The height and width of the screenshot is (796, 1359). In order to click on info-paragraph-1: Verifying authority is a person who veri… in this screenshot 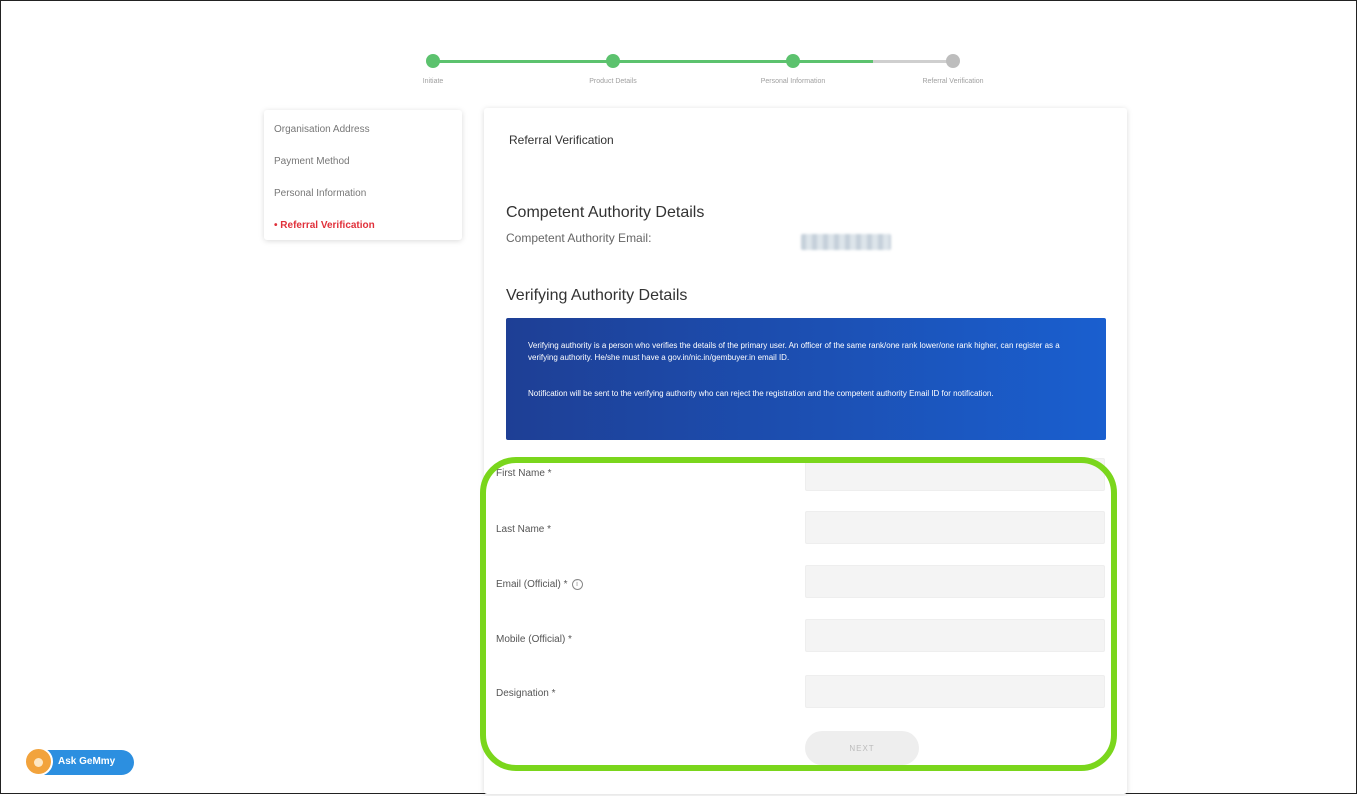, I will do `click(794, 351)`.